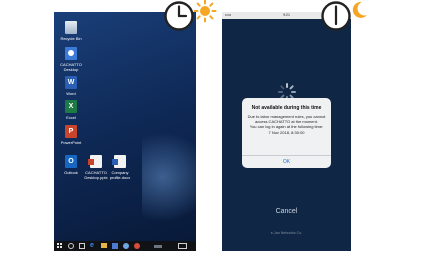 The image size is (433, 263). I want to click on taskbar: e, so click(125, 246).